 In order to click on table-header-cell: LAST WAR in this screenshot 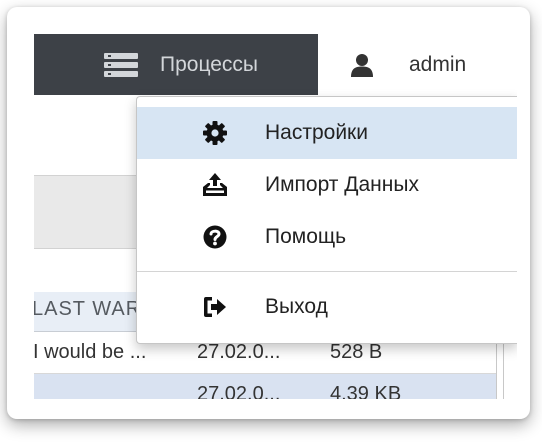, I will do `click(88, 309)`.